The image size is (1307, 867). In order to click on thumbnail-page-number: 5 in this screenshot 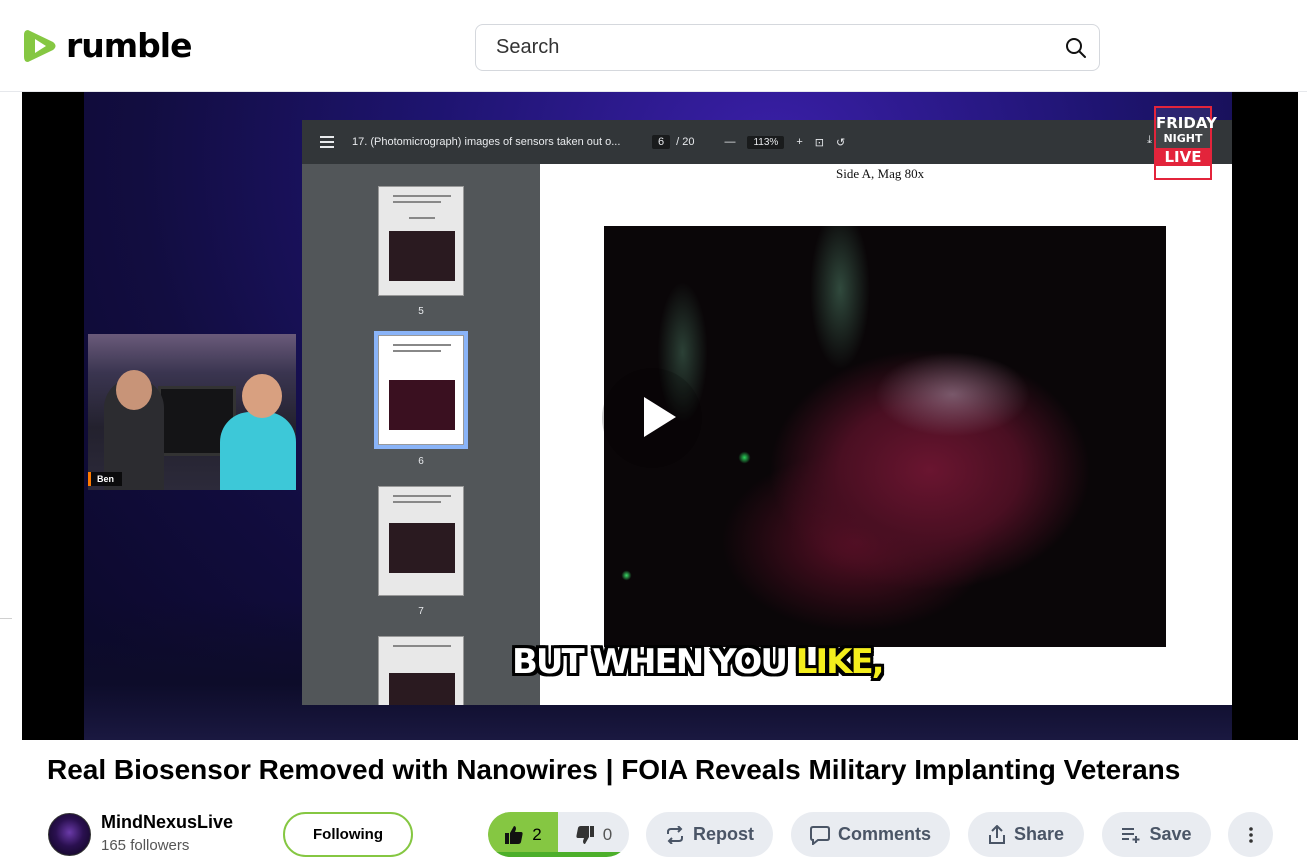, I will do `click(421, 311)`.